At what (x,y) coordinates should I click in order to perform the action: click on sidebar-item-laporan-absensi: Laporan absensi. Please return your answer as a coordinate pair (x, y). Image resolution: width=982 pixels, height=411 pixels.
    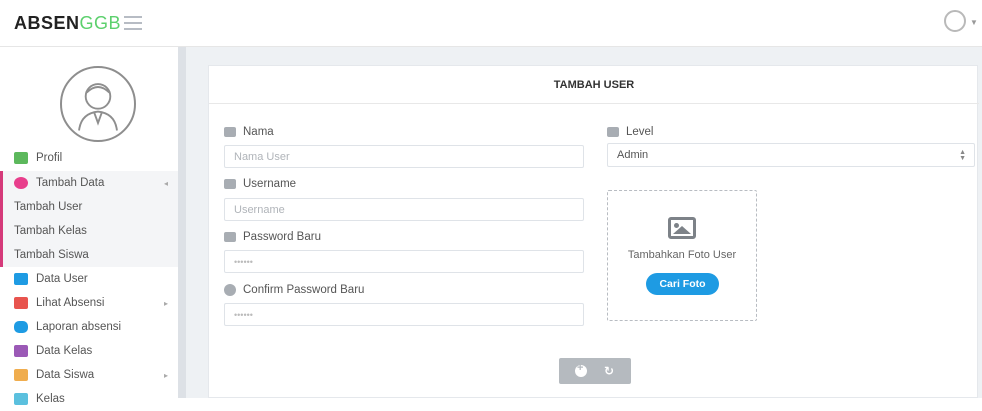
    Looking at the image, I should click on (89, 327).